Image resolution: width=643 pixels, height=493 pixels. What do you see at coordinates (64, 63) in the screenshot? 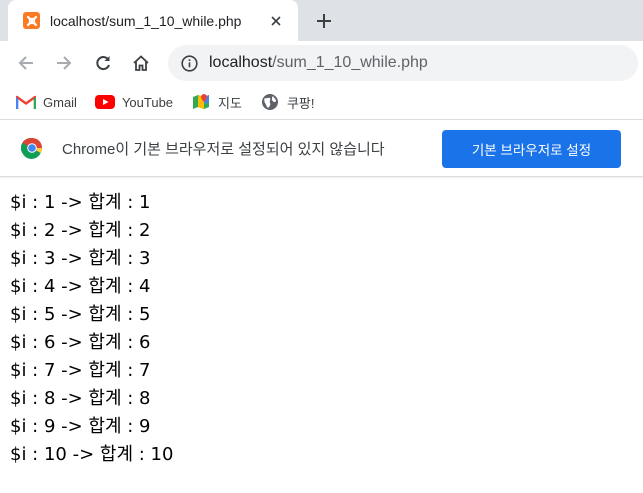
I see `forward-arrow-icon` at bounding box center [64, 63].